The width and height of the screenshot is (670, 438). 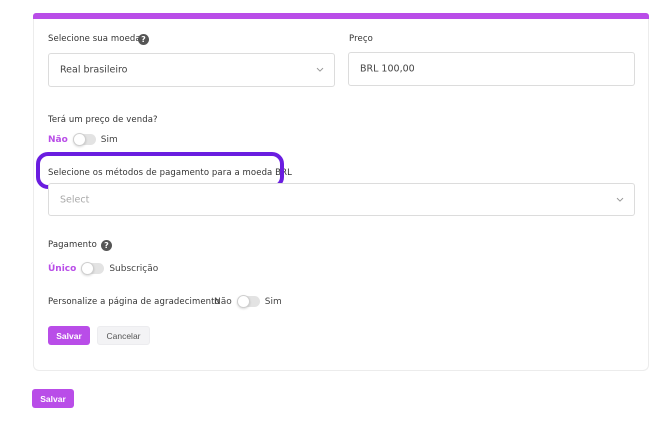 I want to click on form-save-button: Salvar, so click(x=69, y=335).